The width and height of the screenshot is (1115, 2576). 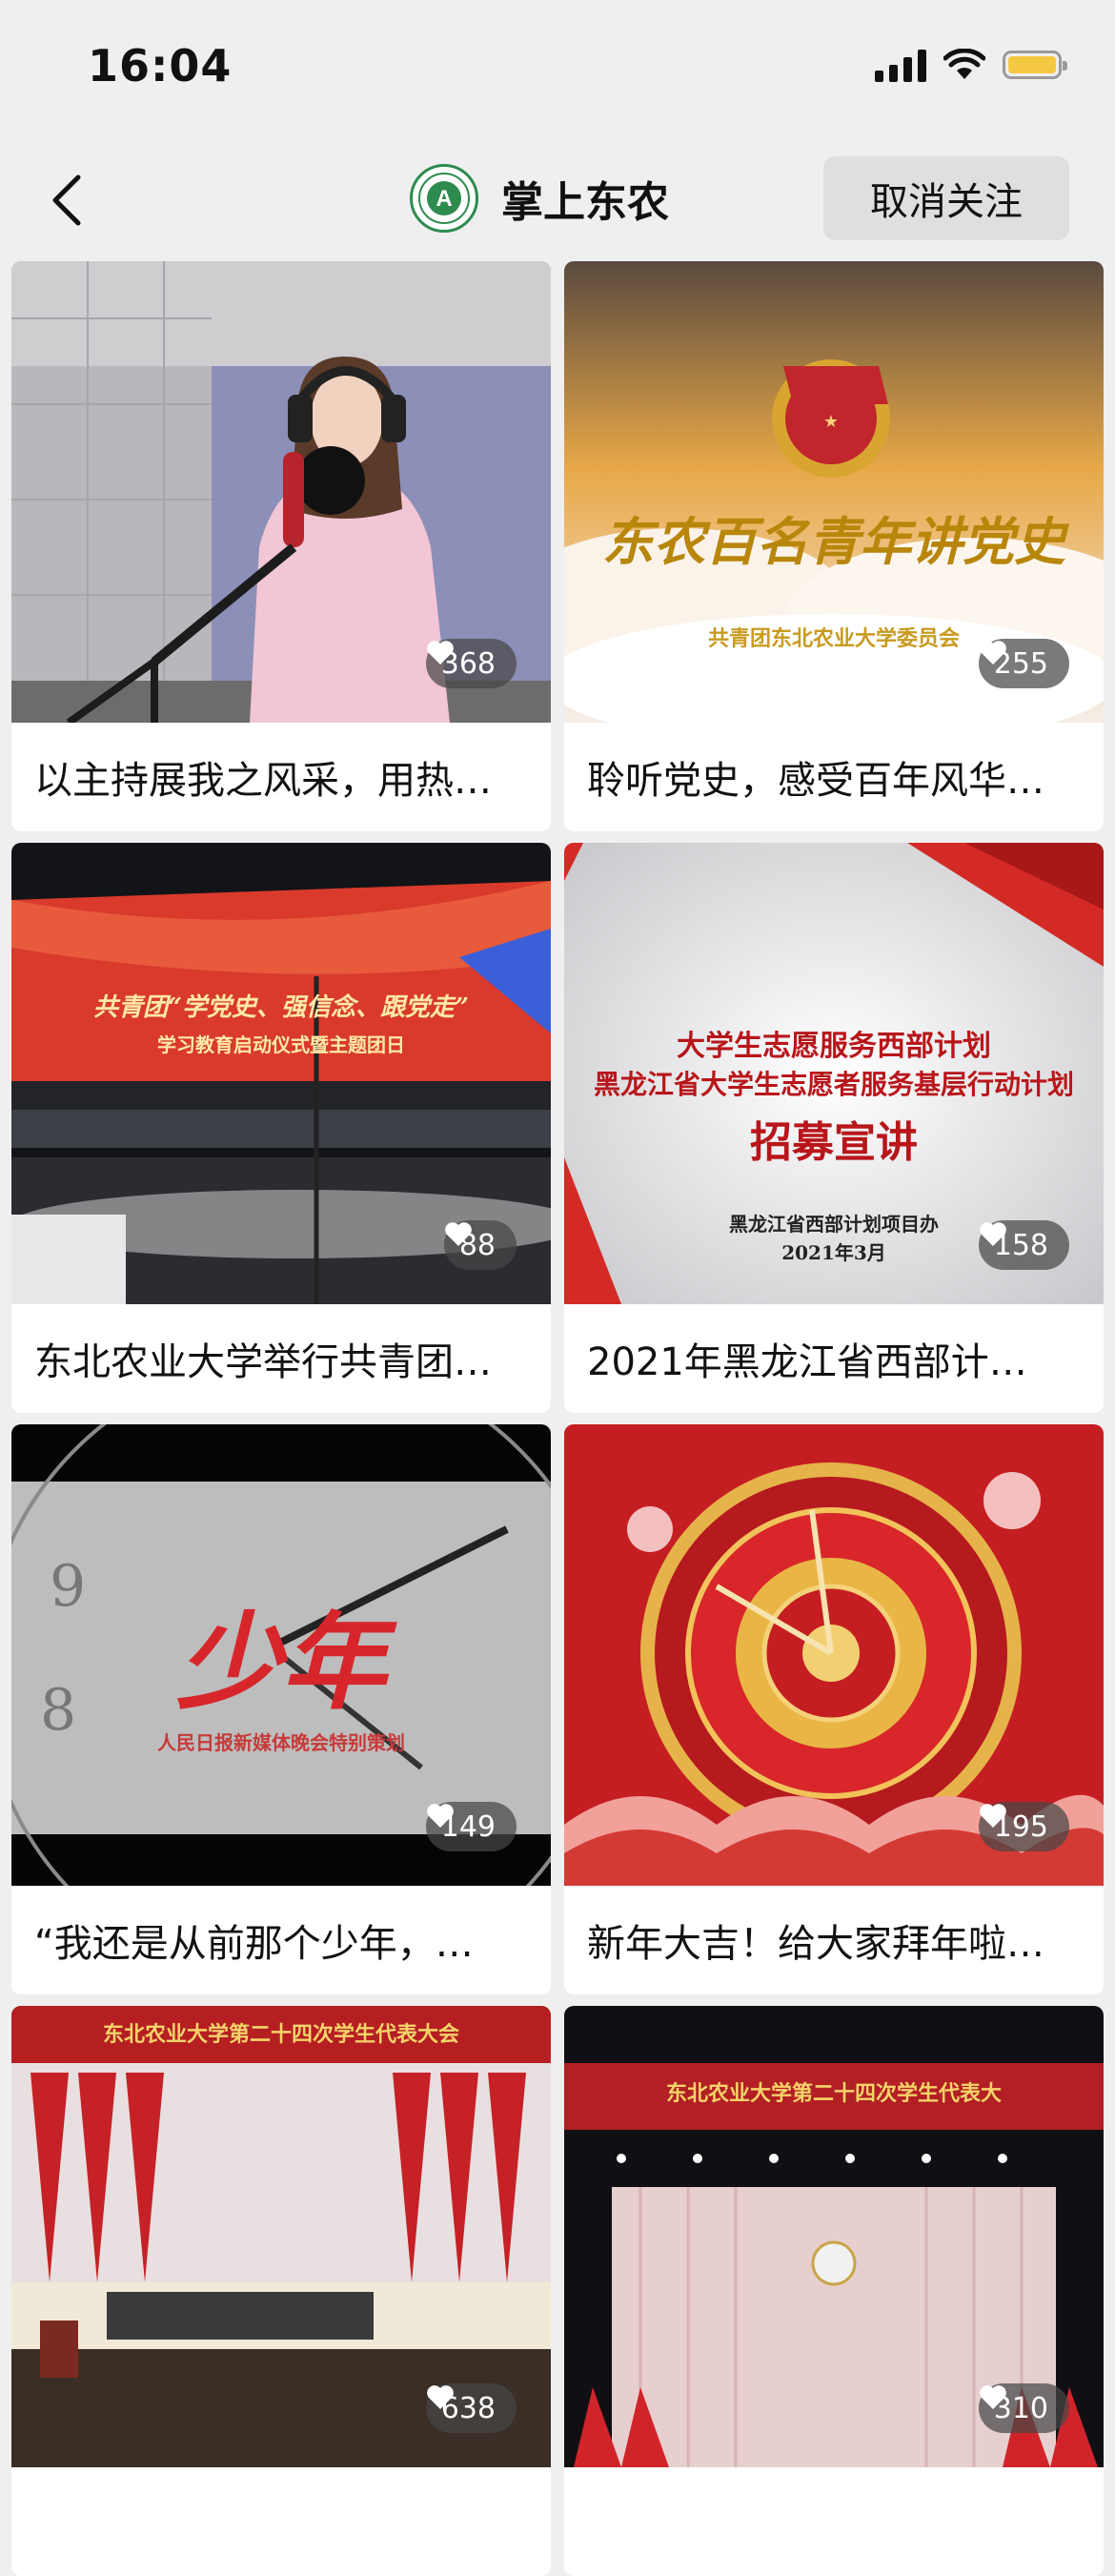 I want to click on like-count-badge: 310, so click(x=1023, y=2408).